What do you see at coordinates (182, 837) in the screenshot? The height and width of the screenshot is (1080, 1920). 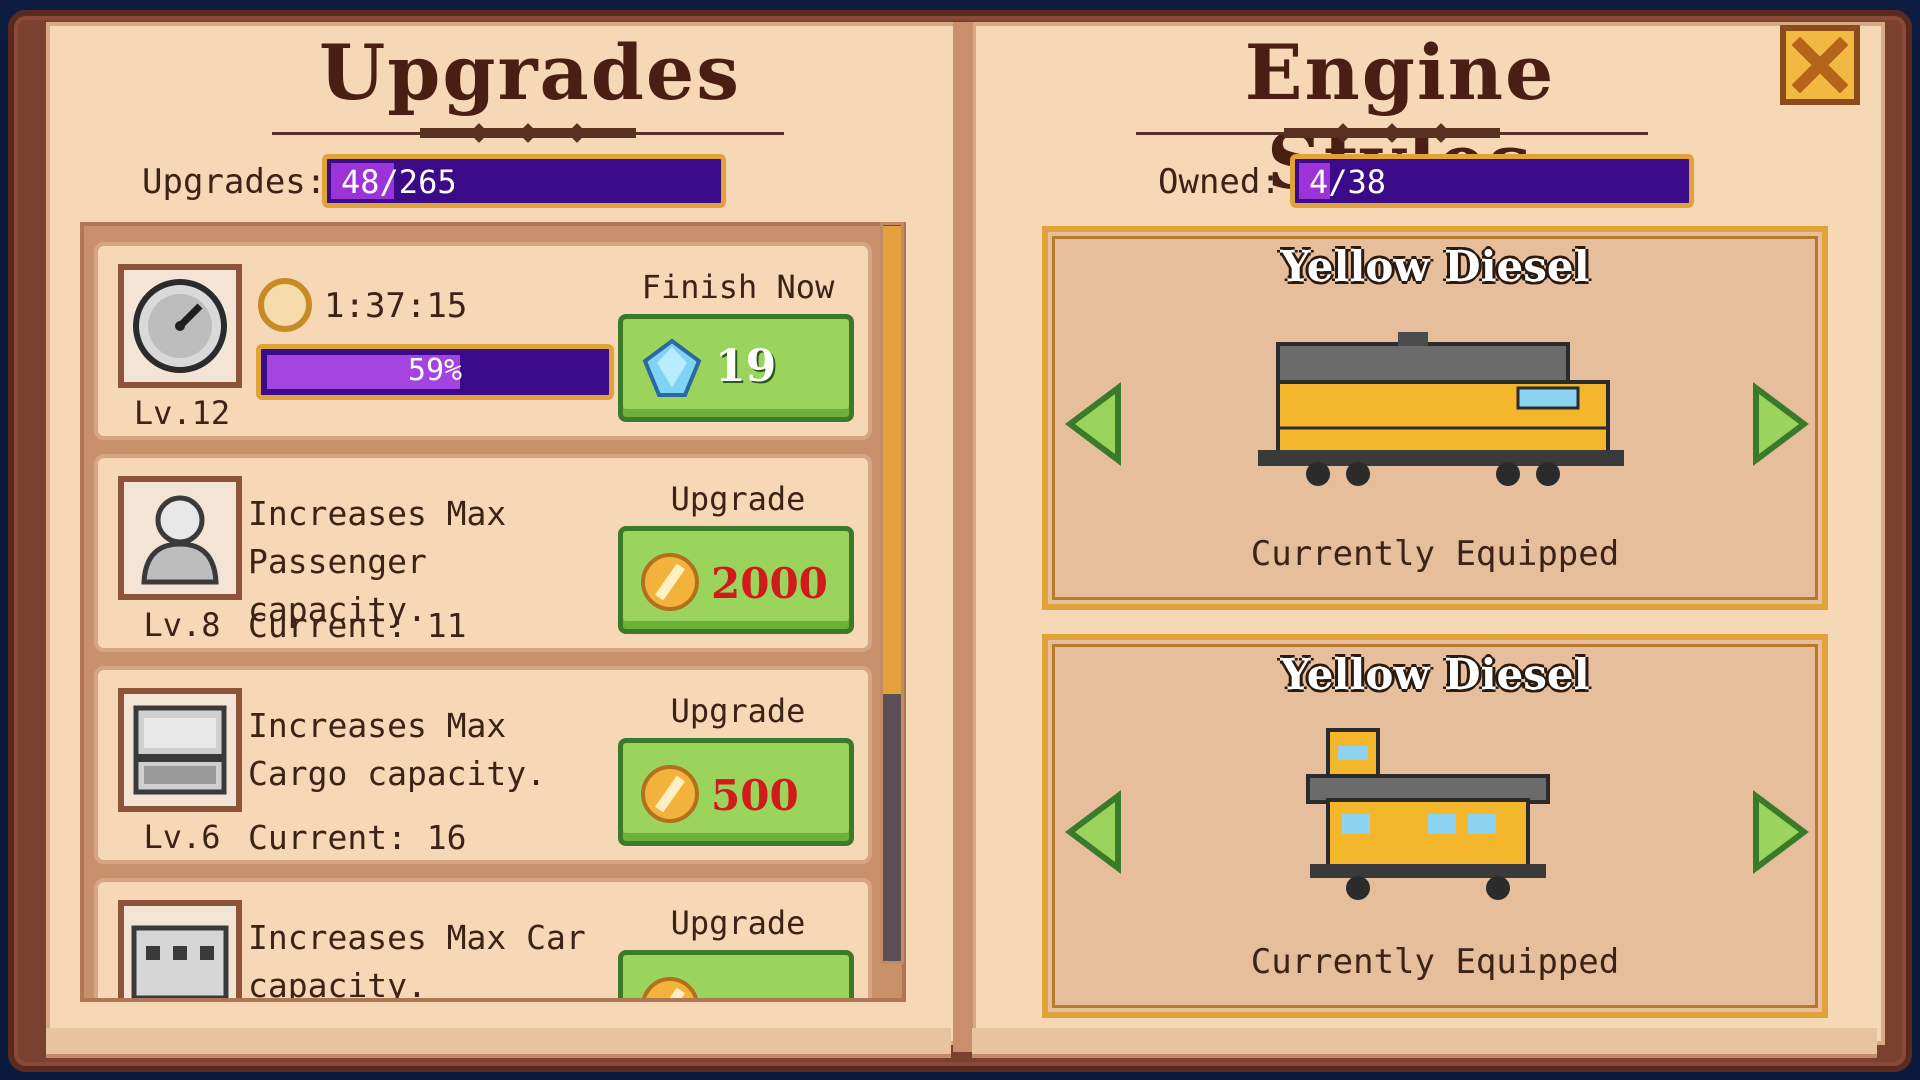 I see `upgrade-level: Lv.6` at bounding box center [182, 837].